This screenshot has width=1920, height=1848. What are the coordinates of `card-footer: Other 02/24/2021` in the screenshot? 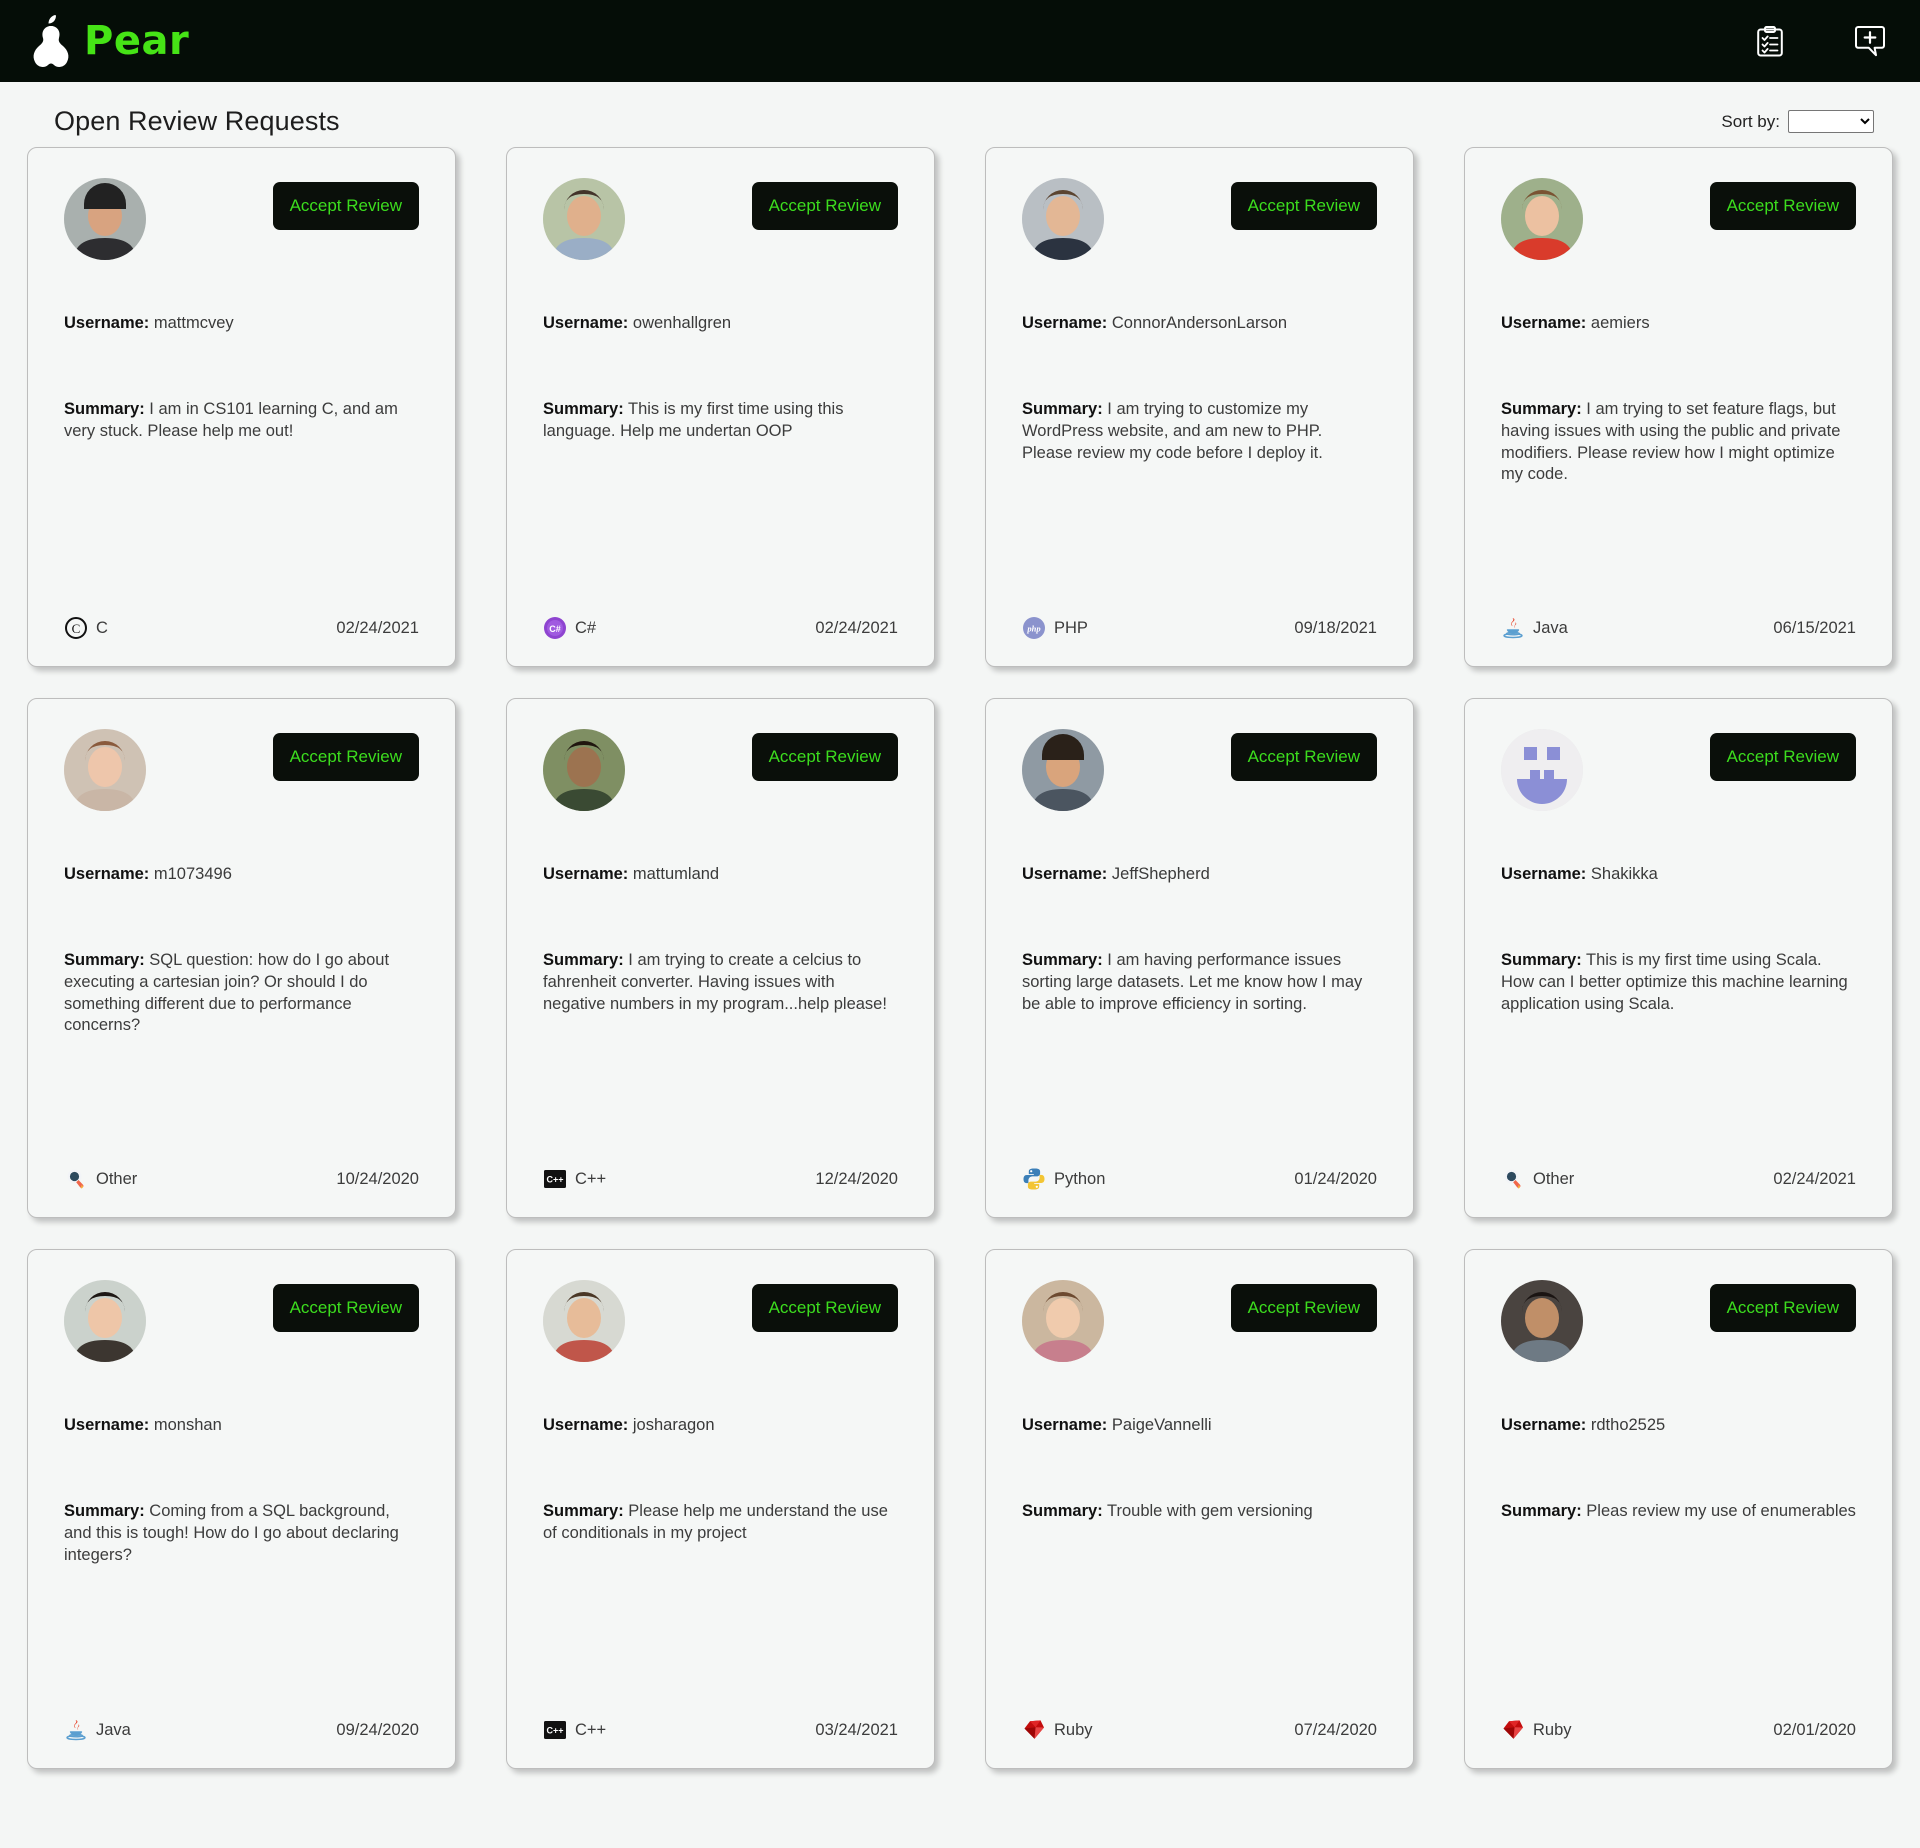 It's located at (1678, 1158).